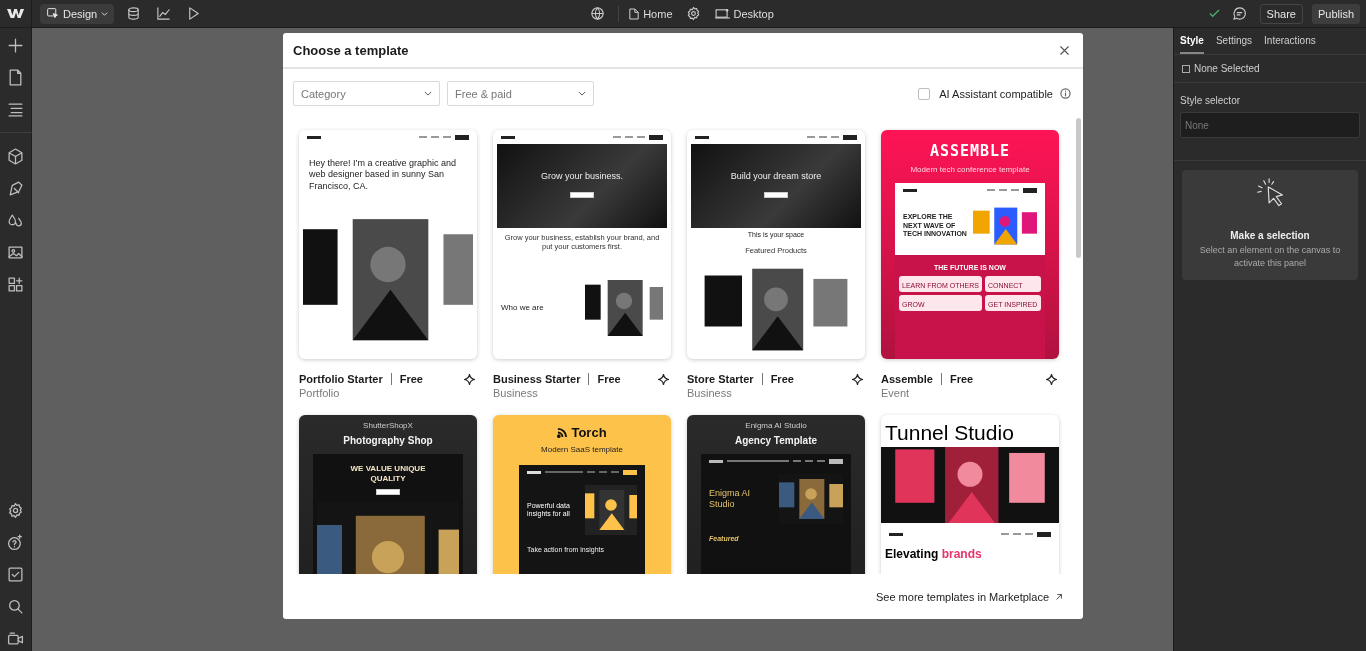  Describe the element at coordinates (969, 596) in the screenshot. I see `marketplace-link: See more templates in Marketplace` at that location.